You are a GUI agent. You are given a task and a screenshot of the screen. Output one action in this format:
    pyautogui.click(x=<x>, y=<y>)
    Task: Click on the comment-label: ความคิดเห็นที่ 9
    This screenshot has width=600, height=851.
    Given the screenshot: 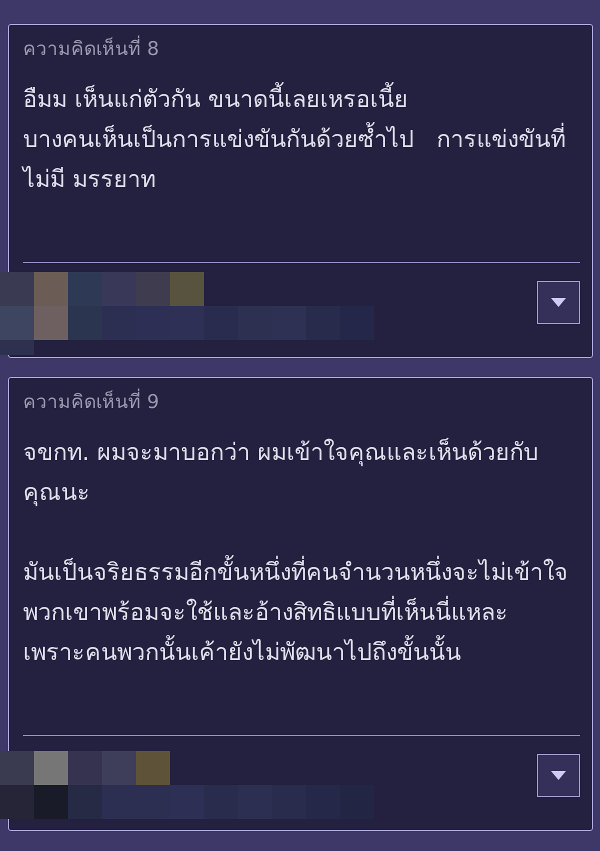 What is the action you would take?
    pyautogui.click(x=301, y=402)
    